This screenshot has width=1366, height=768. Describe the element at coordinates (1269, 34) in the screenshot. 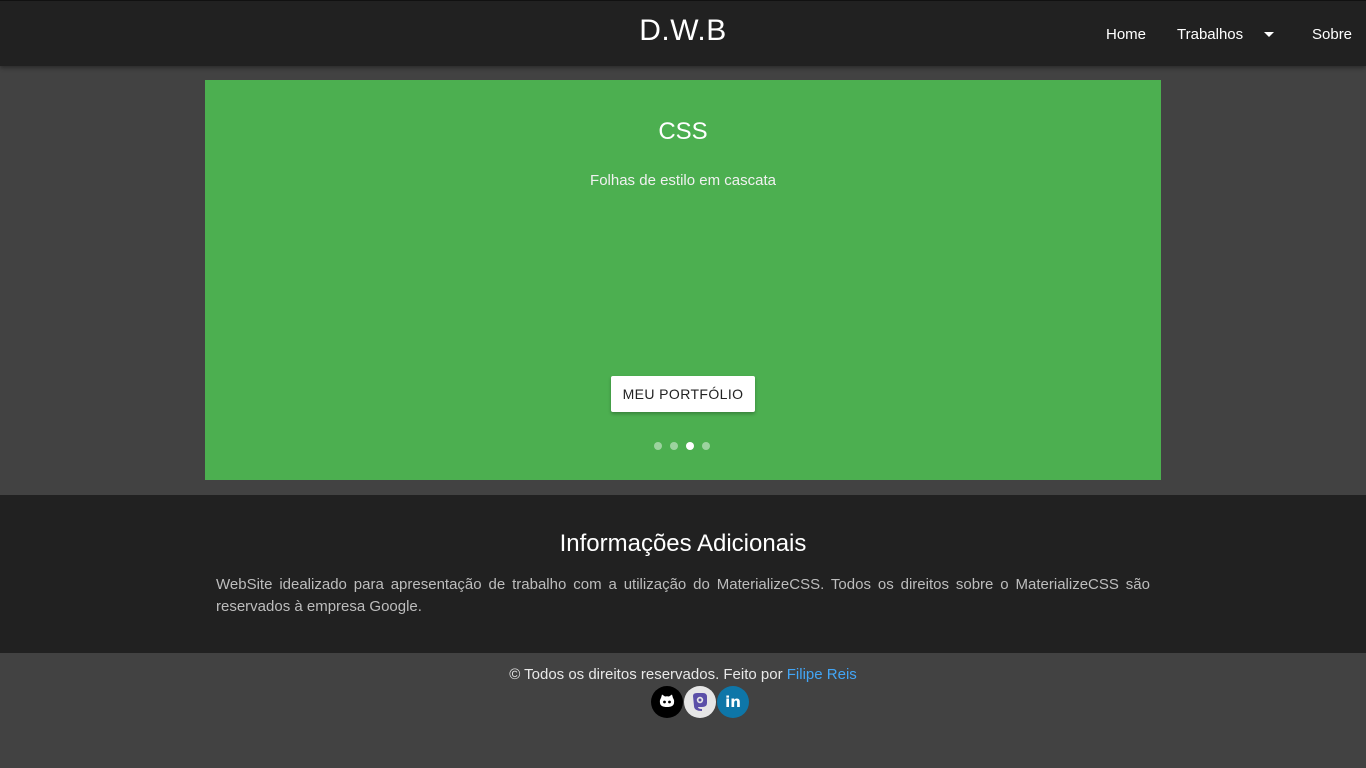

I see `caret-down-icon` at that location.